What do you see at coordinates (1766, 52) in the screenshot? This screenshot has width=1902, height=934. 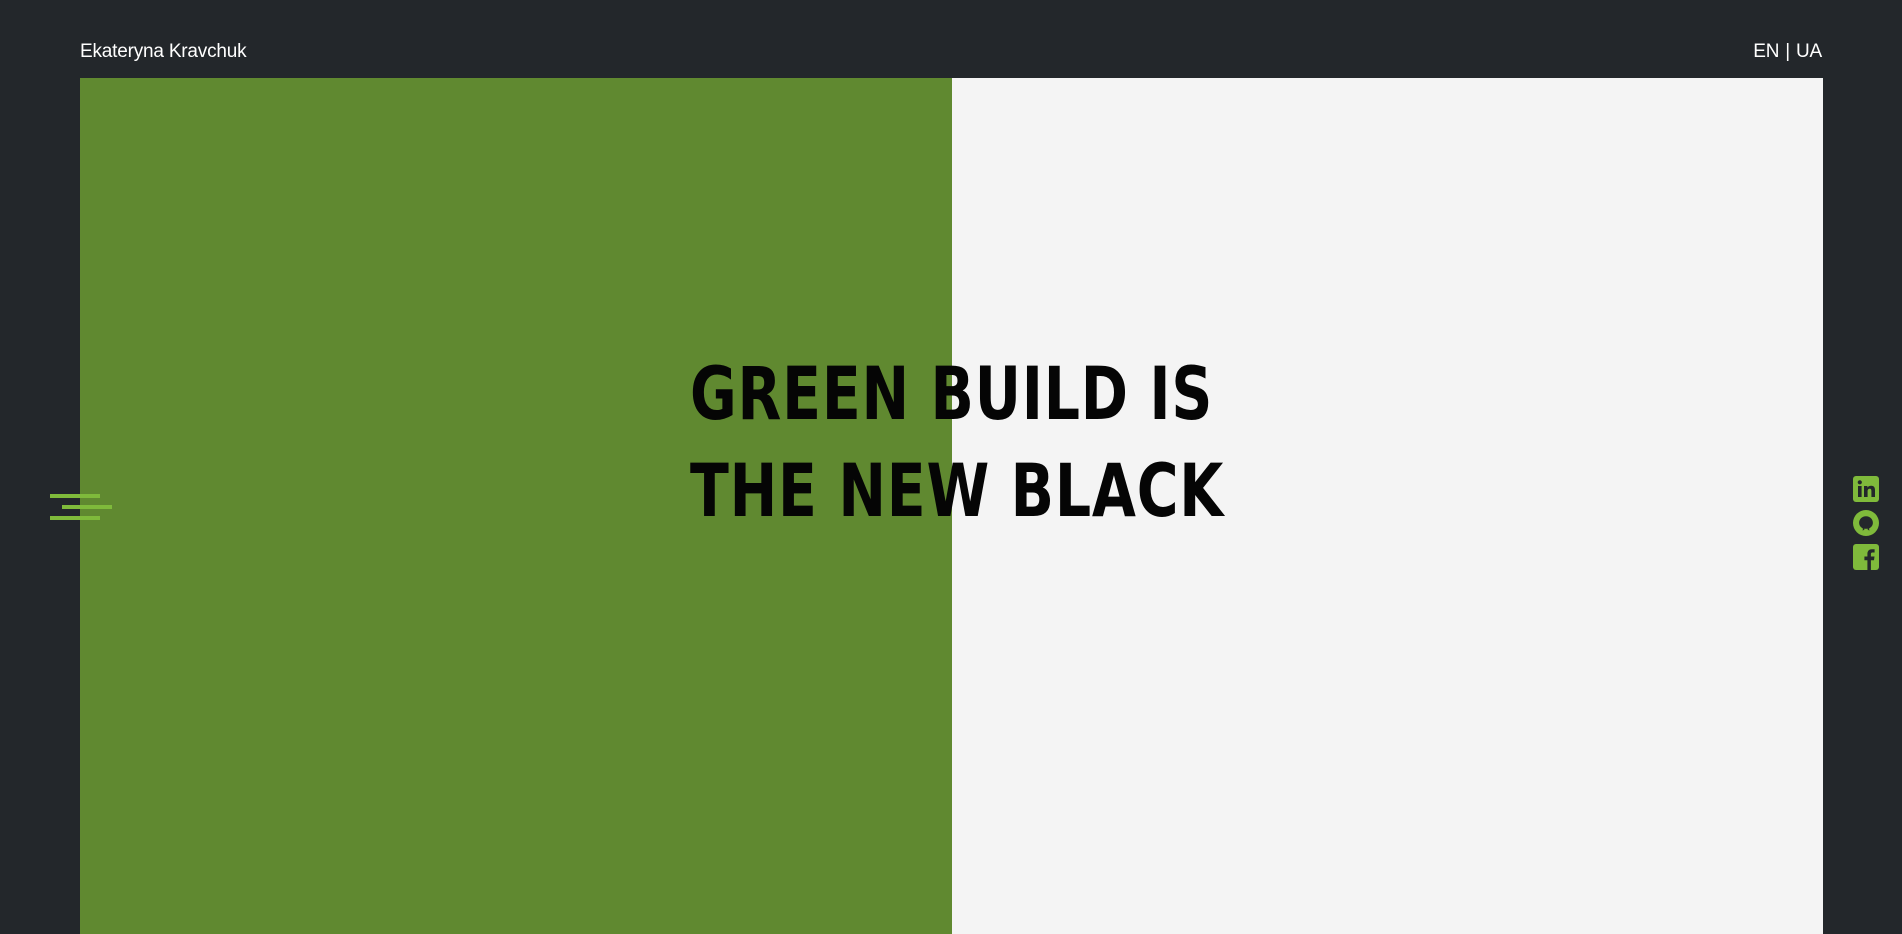 I see `language-en-option: EN` at bounding box center [1766, 52].